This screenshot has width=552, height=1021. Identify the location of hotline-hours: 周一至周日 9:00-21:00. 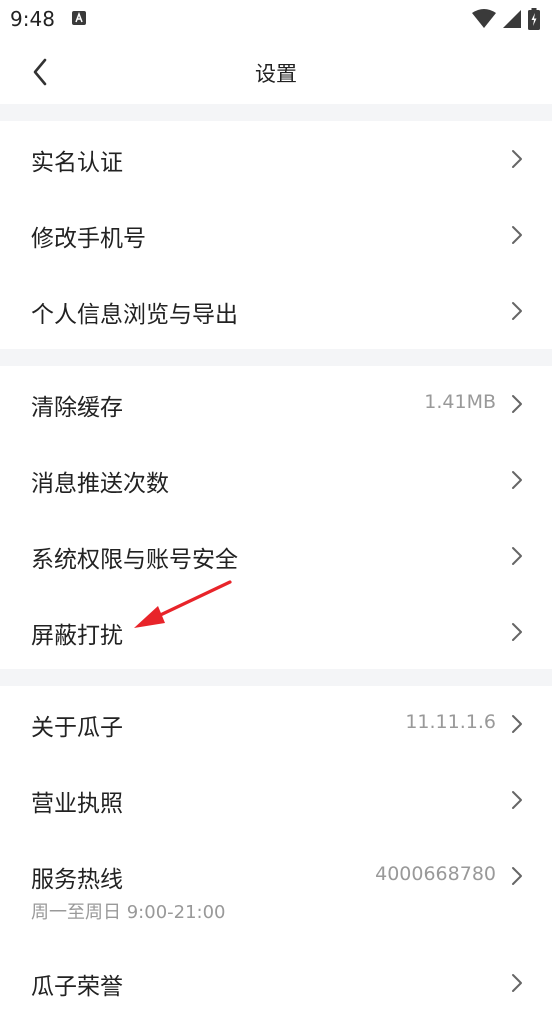
(128, 912).